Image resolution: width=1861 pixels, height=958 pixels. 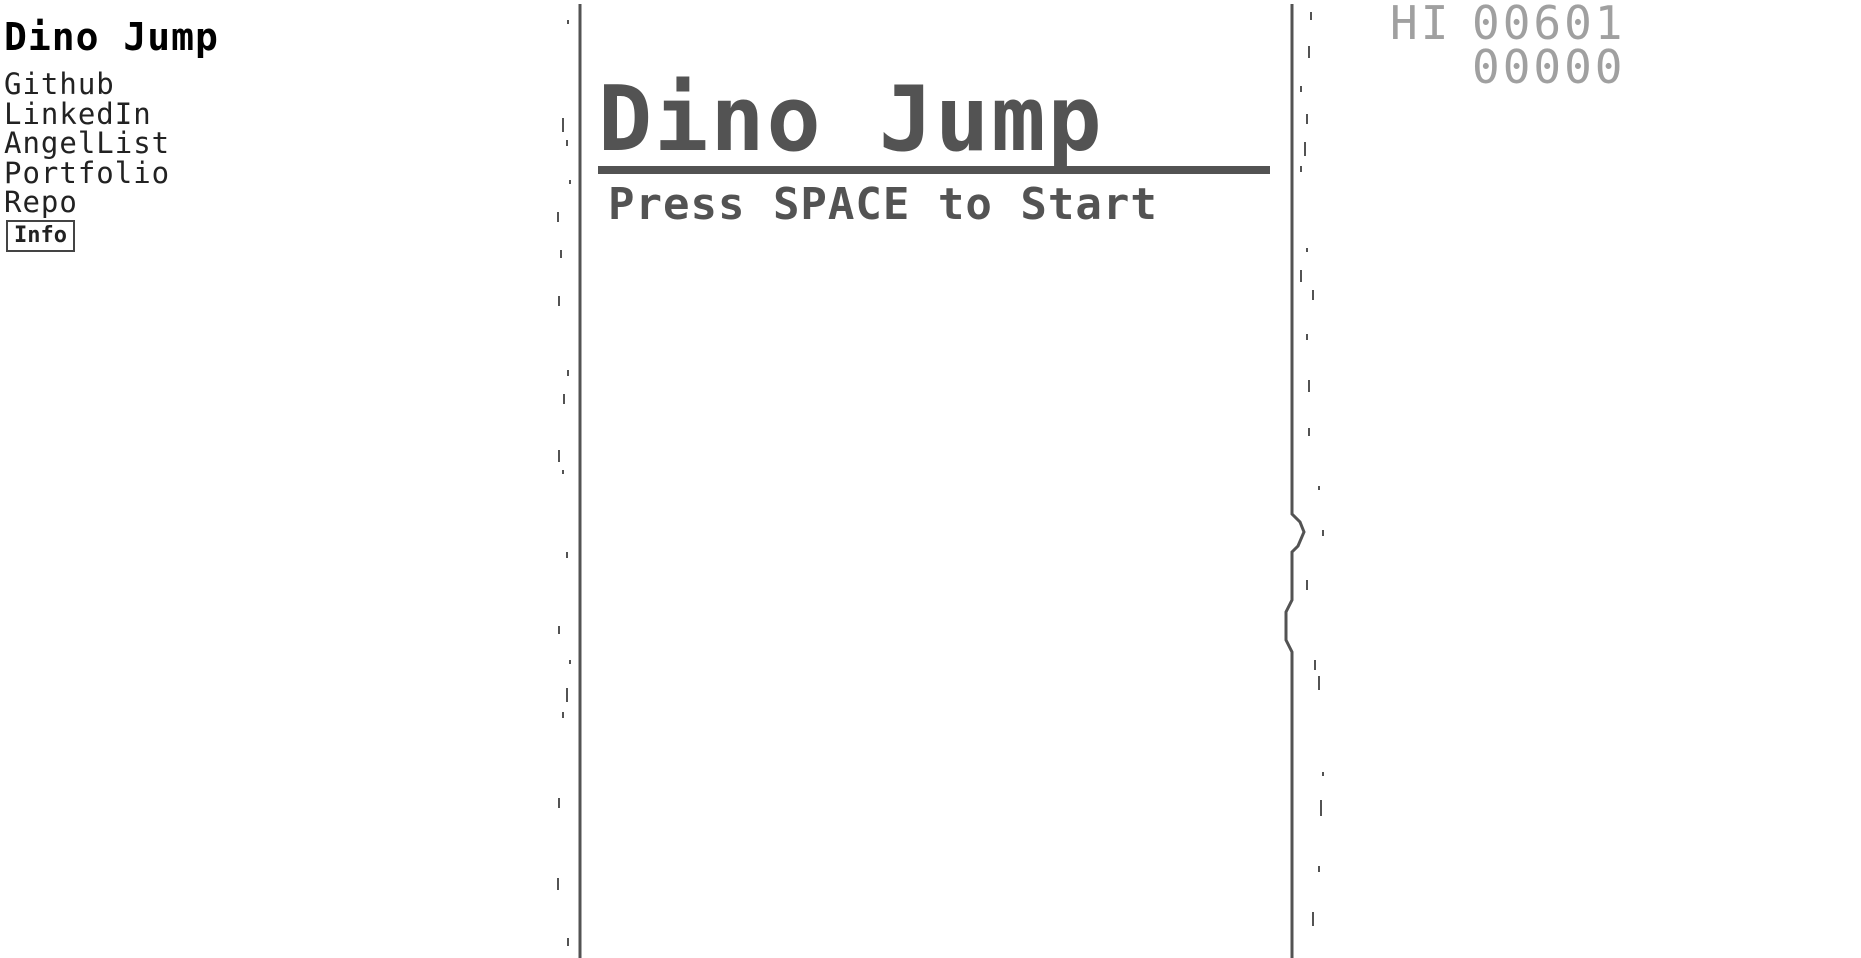 What do you see at coordinates (1549, 67) in the screenshot?
I see `current-score-value: 00000` at bounding box center [1549, 67].